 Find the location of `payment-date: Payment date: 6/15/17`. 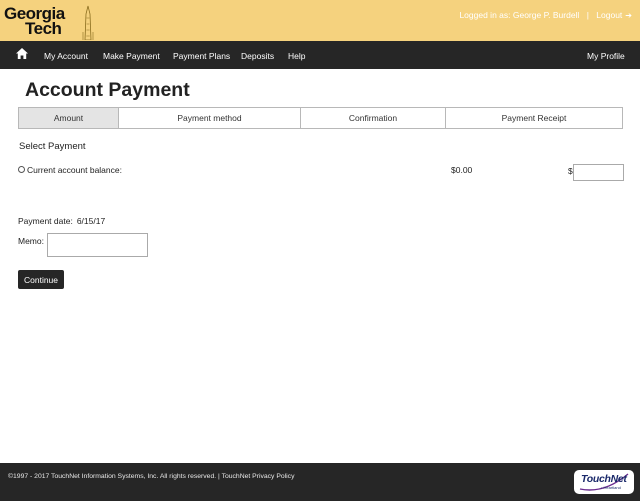

payment-date: Payment date: 6/15/17 is located at coordinates (61, 221).